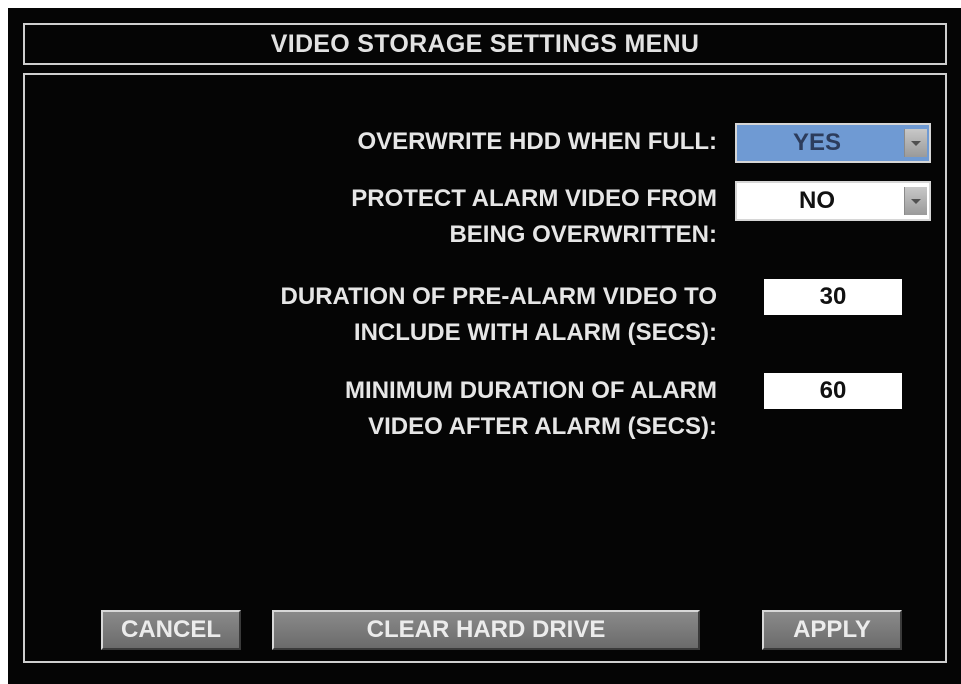  What do you see at coordinates (537, 141) in the screenshot?
I see `overwrite-hdd-label: OVERWRITE HDD WHEN FULL:` at bounding box center [537, 141].